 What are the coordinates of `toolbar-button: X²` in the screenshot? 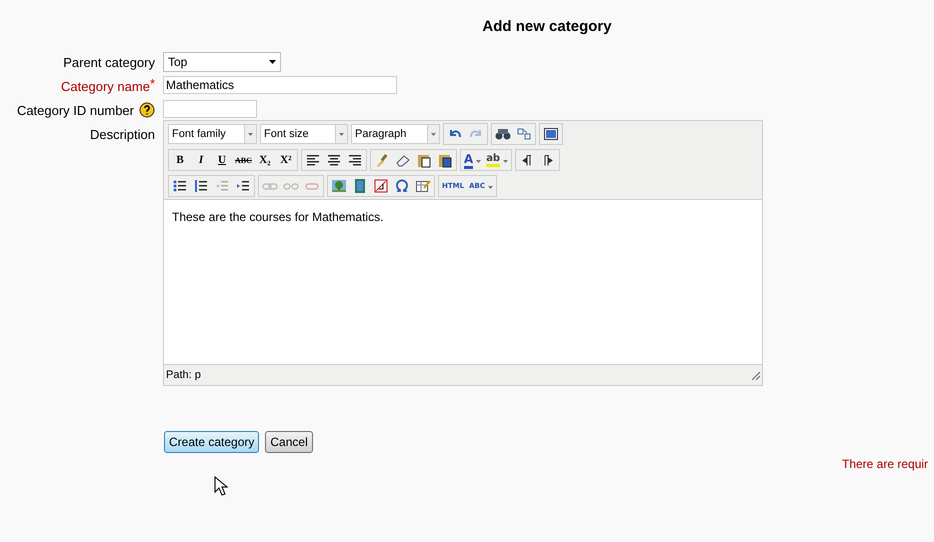 It's located at (286, 160).